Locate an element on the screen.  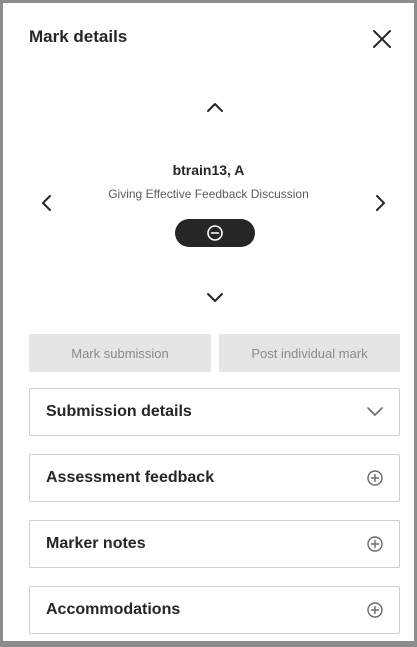
assignment-title: Giving Effective Feedback Discussion is located at coordinates (208, 194).